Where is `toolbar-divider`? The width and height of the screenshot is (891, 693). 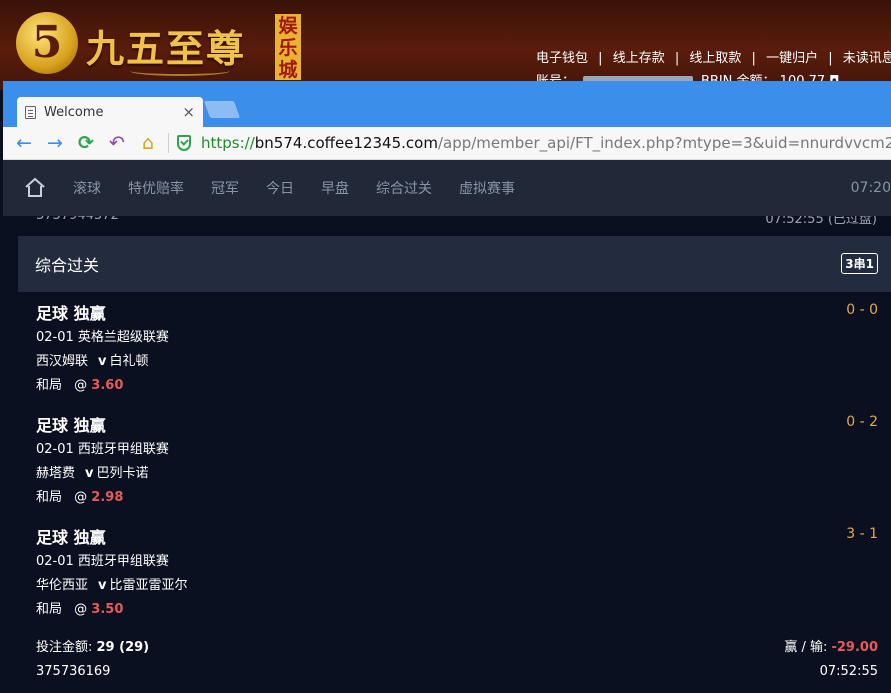
toolbar-divider is located at coordinates (168, 143).